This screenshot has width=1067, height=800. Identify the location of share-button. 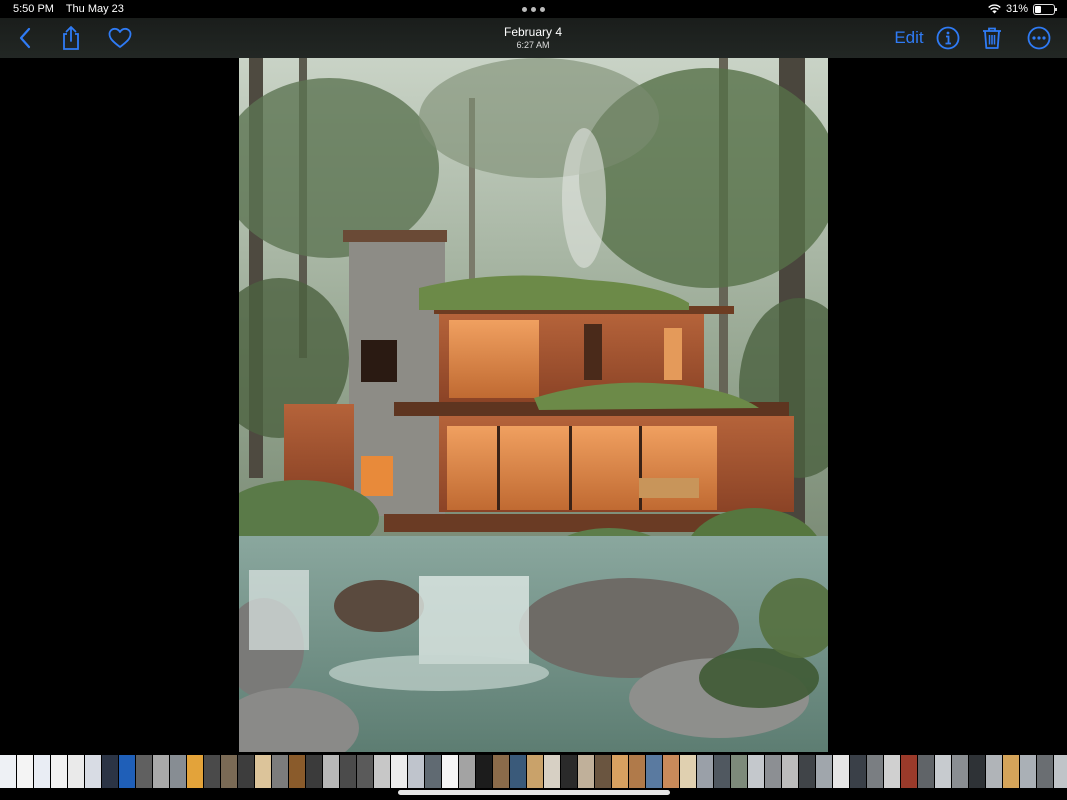
(71, 38).